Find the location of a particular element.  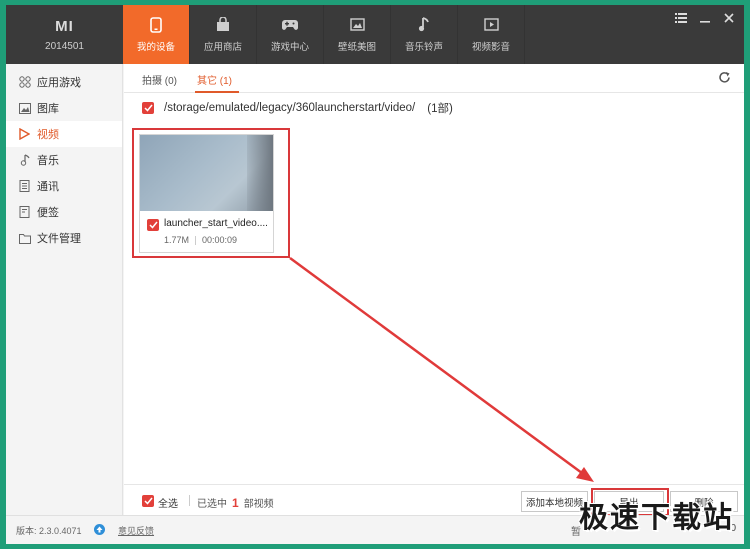

device-id: 2014501 is located at coordinates (64, 46).